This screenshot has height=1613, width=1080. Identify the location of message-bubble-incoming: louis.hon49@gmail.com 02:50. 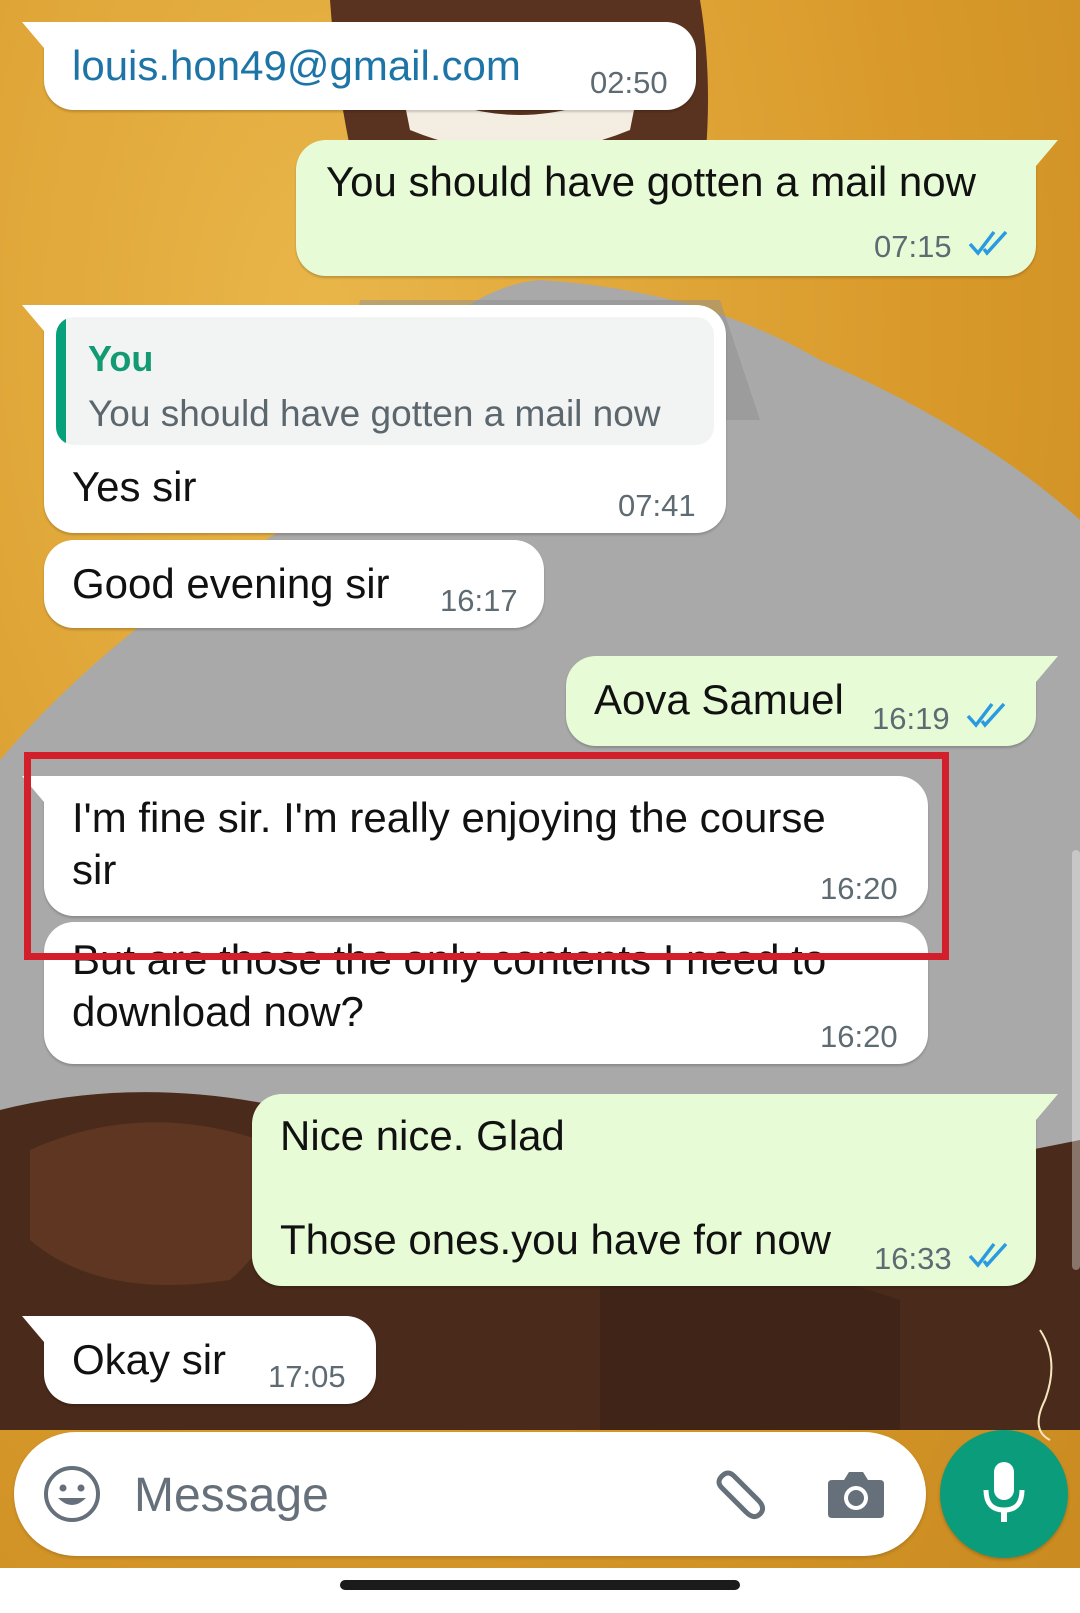
(359, 66).